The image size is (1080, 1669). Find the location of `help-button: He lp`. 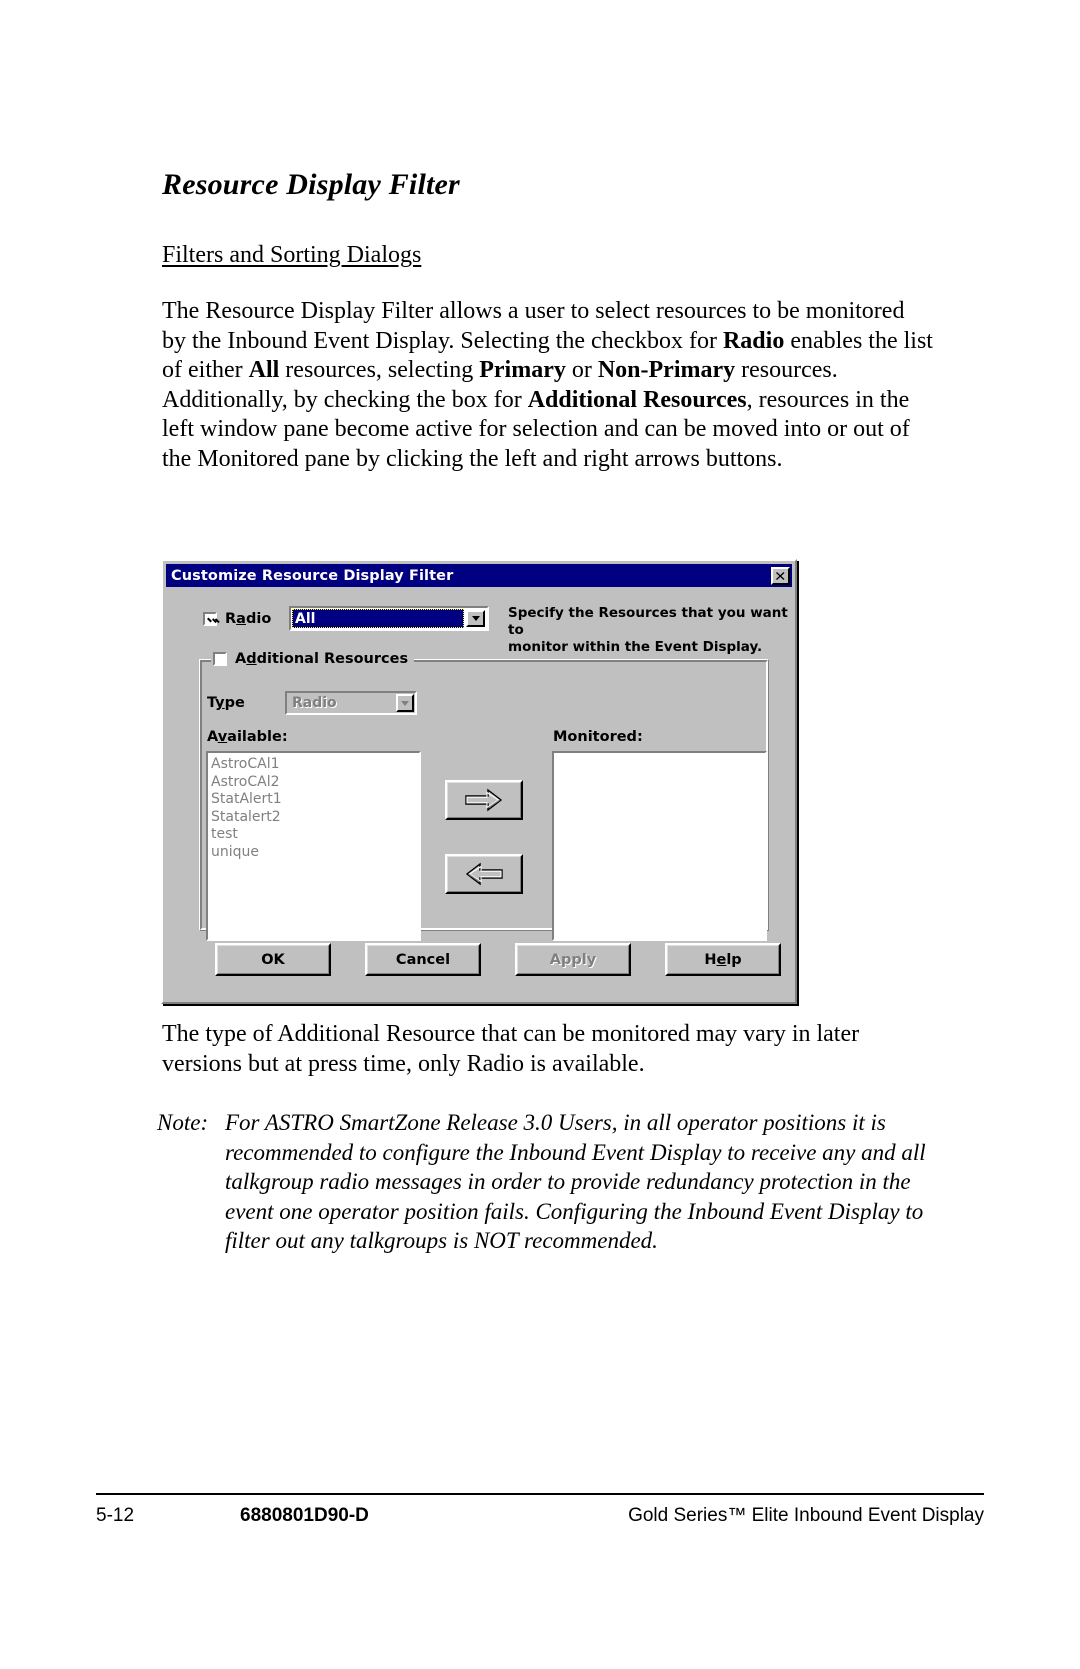

help-button: He lp is located at coordinates (723, 959).